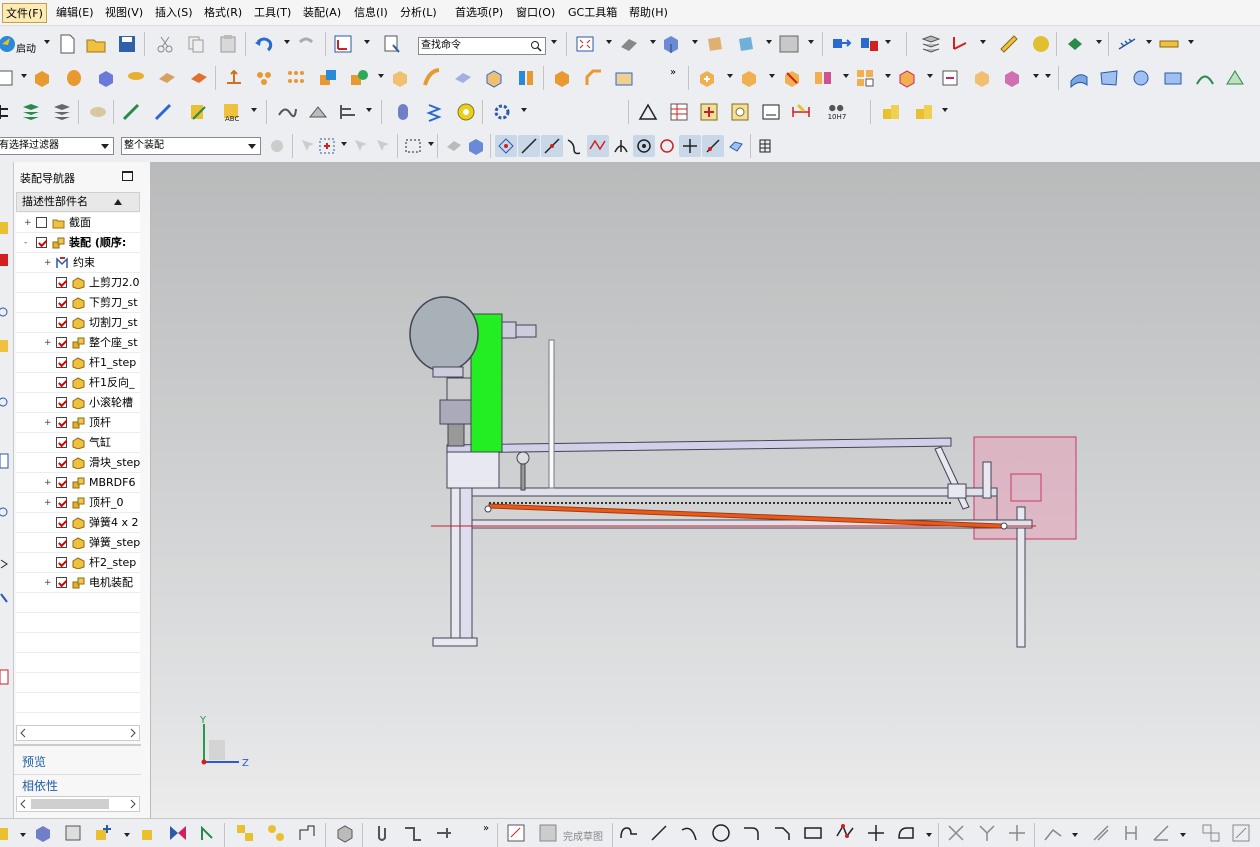 The width and height of the screenshot is (1260, 847). I want to click on arc-tool-icon, so click(163, 112).